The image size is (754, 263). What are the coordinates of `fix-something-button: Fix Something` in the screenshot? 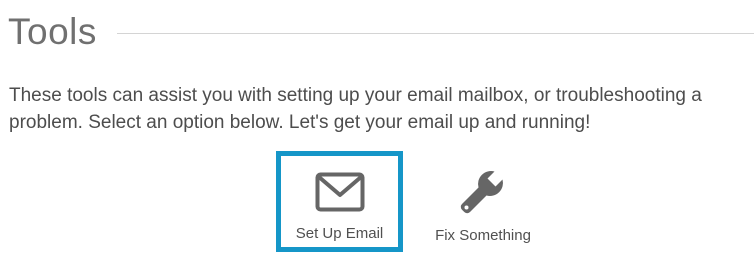 It's located at (483, 201).